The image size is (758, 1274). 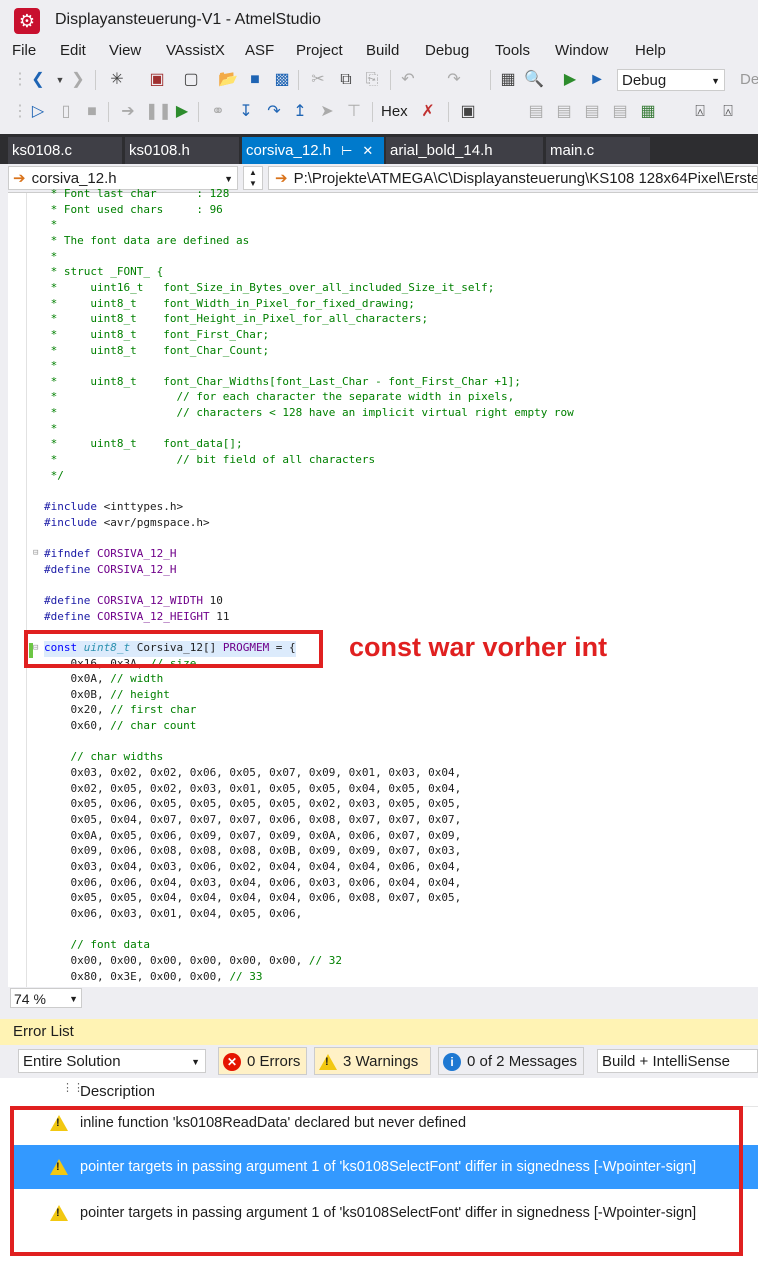 What do you see at coordinates (650, 50) in the screenshot?
I see `menu-help: Help` at bounding box center [650, 50].